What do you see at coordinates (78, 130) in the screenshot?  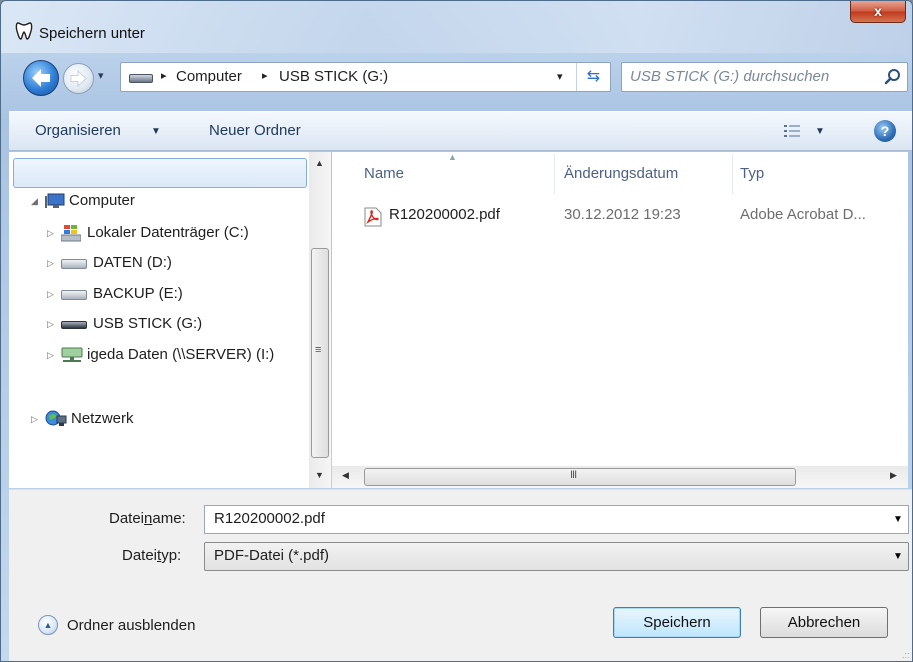 I see `organize-button: Organisieren` at bounding box center [78, 130].